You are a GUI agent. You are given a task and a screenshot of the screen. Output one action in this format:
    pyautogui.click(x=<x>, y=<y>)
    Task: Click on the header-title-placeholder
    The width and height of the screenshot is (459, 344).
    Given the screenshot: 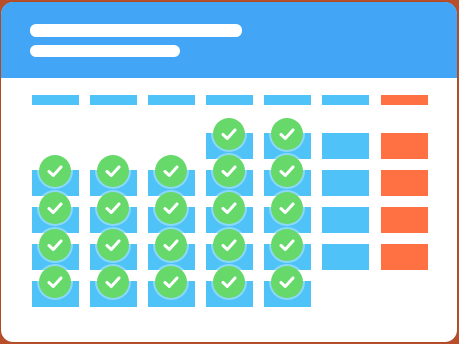 What is the action you would take?
    pyautogui.click(x=136, y=30)
    